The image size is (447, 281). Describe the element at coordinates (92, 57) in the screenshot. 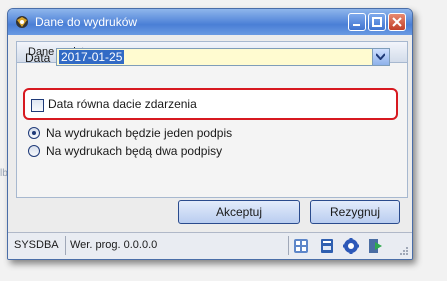

I see `date-value: 2017-01-25` at that location.